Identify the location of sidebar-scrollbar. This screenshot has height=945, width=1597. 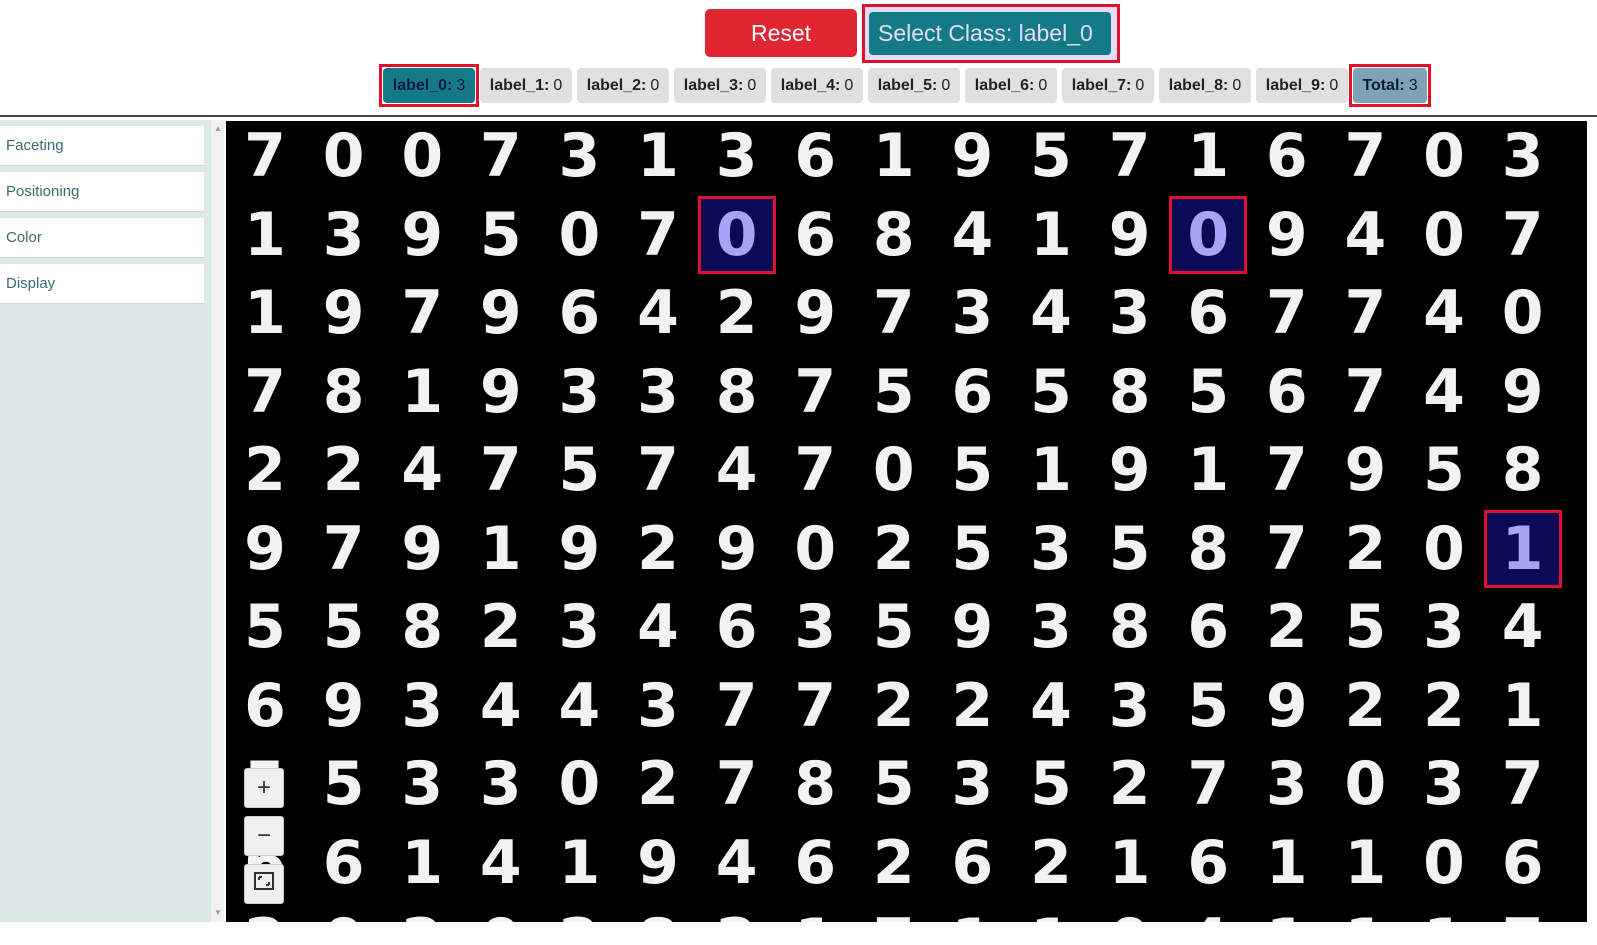
(217, 521).